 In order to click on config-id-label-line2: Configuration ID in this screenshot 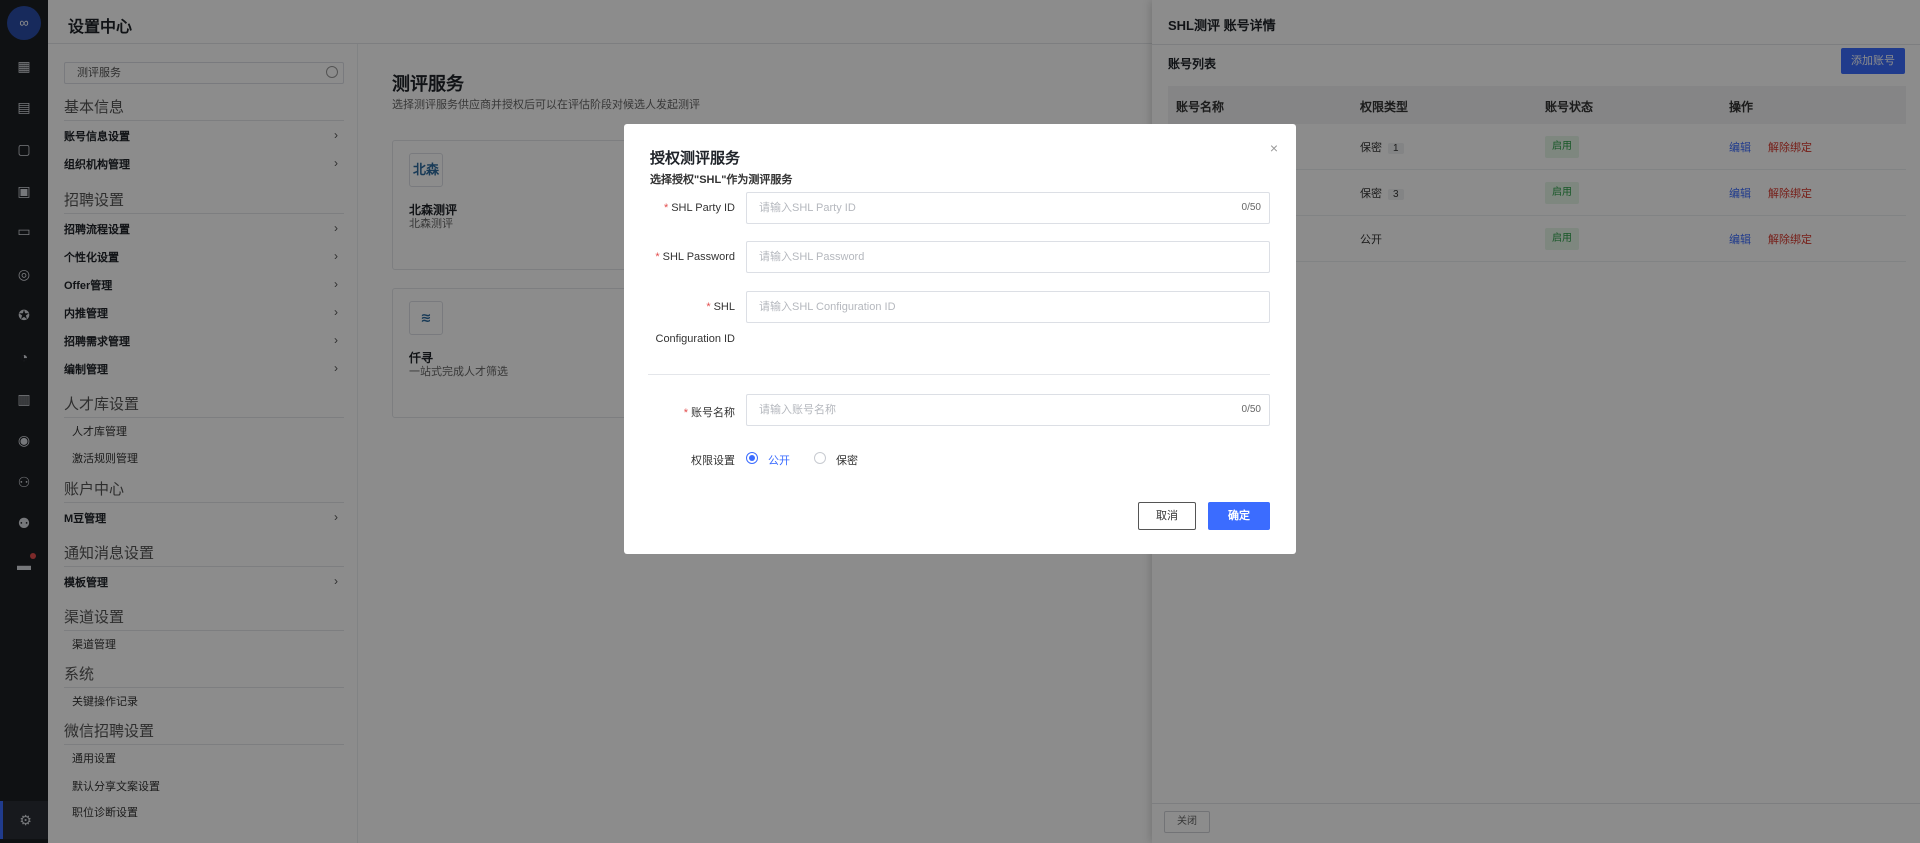, I will do `click(695, 339)`.